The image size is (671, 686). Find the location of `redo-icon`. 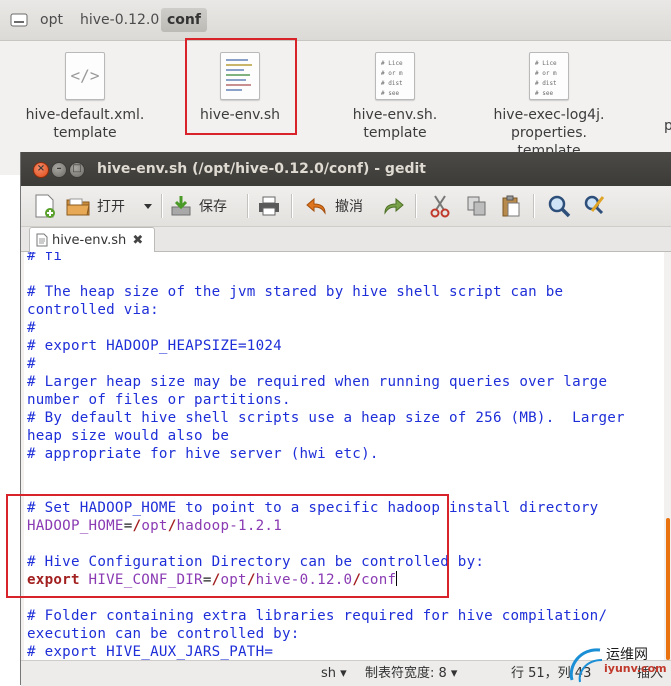

redo-icon is located at coordinates (394, 206).